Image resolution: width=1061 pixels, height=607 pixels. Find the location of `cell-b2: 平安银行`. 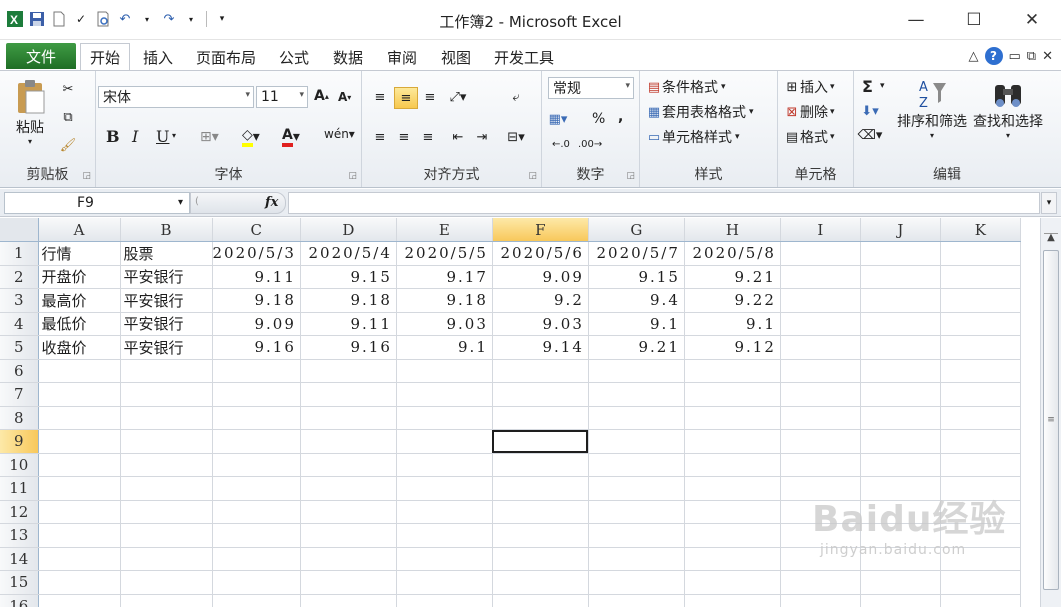

cell-b2: 平安银行 is located at coordinates (166, 277).